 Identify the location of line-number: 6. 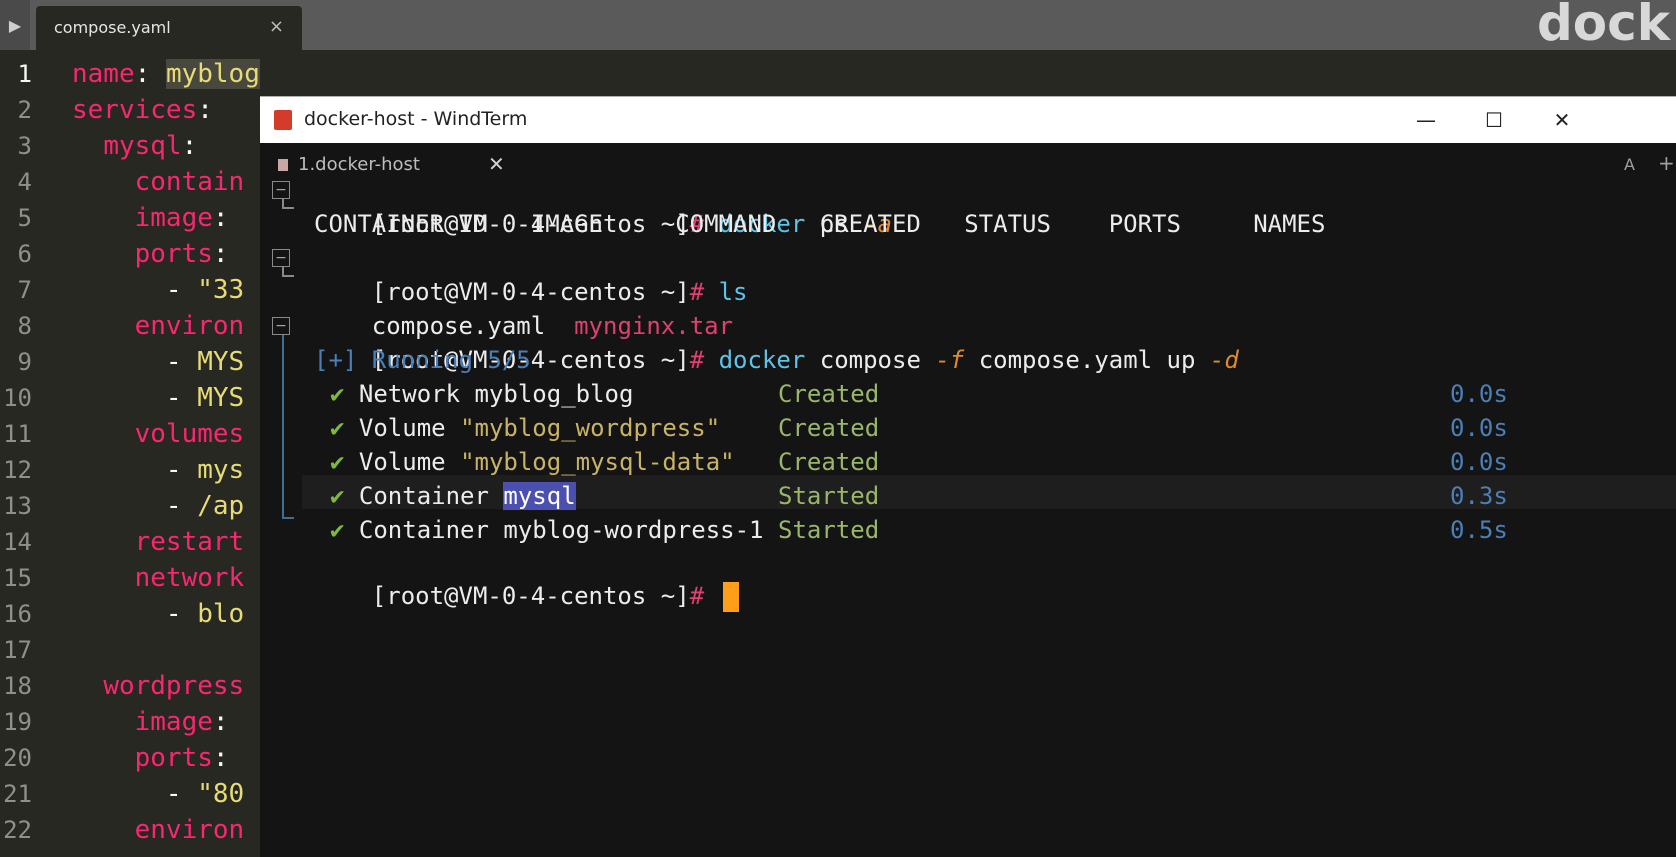
(24, 254).